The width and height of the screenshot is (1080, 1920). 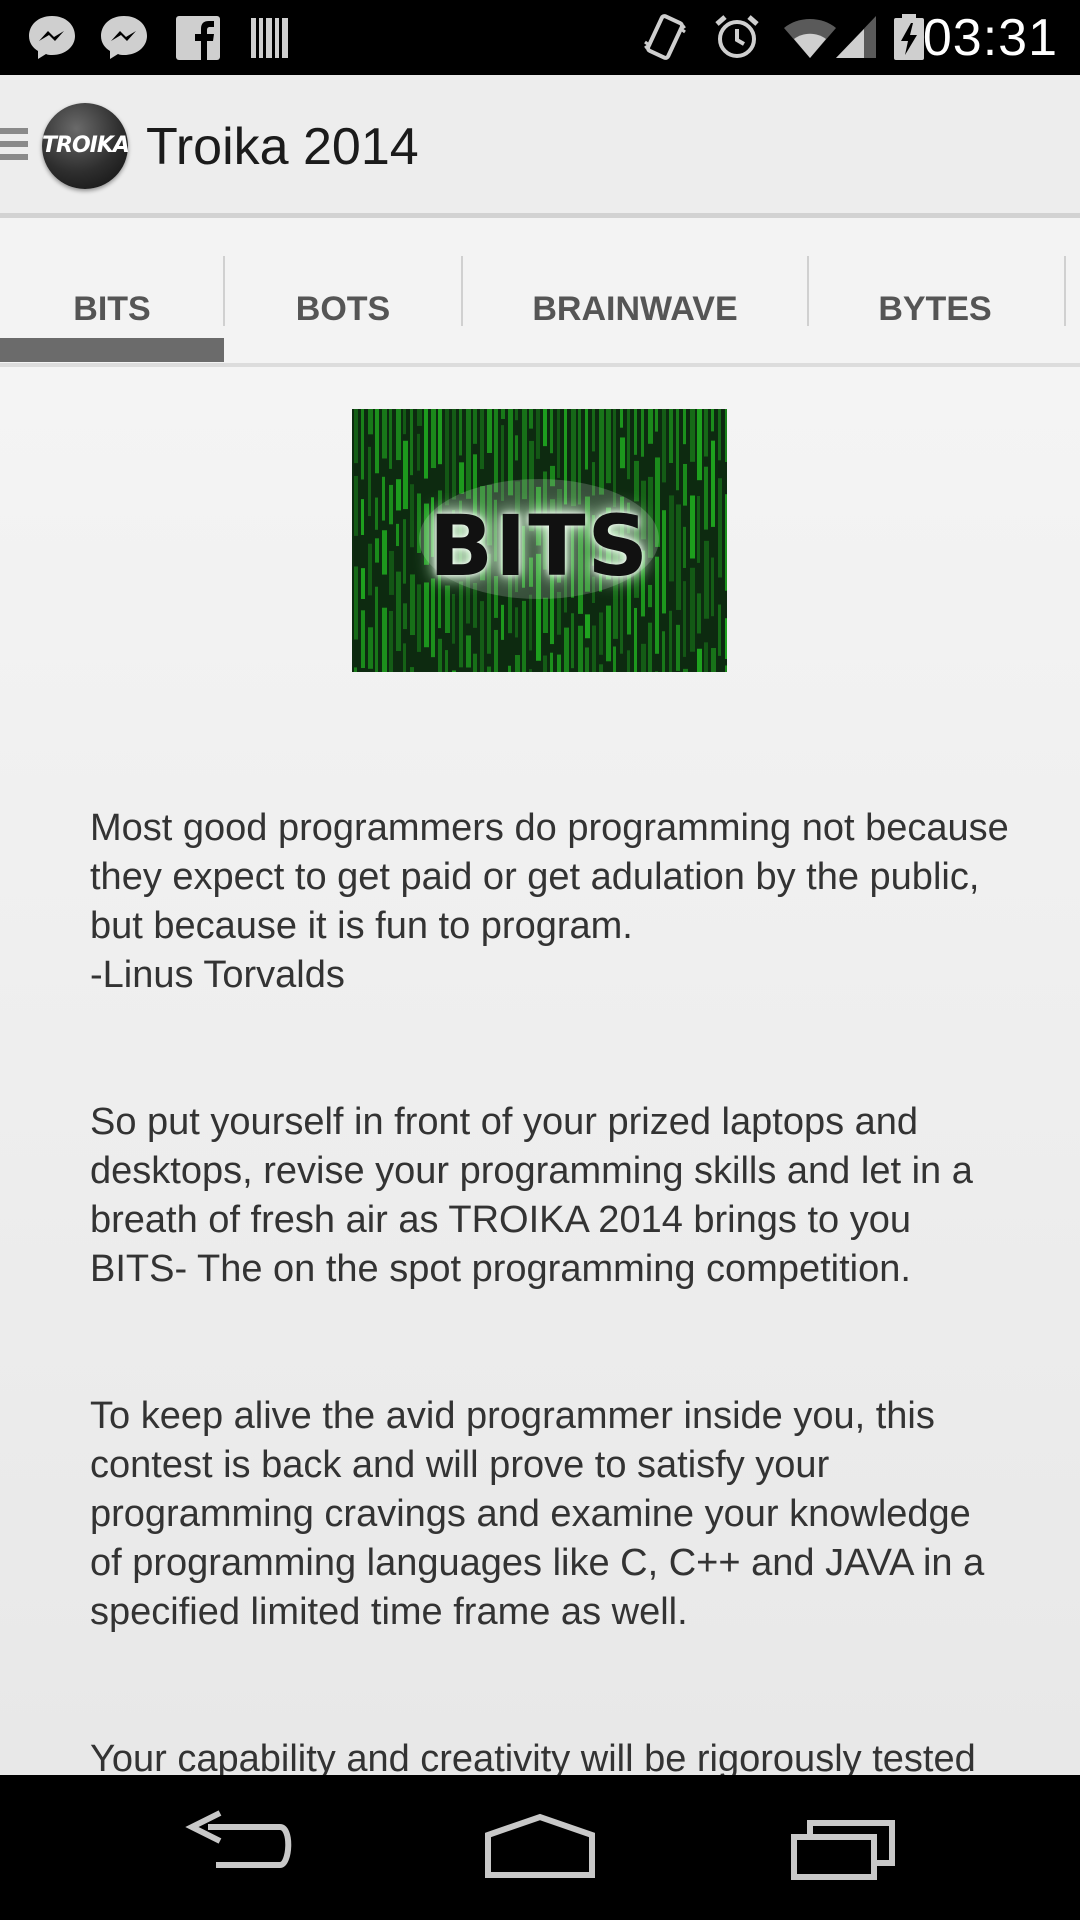 I want to click on signal-icon, so click(x=856, y=37).